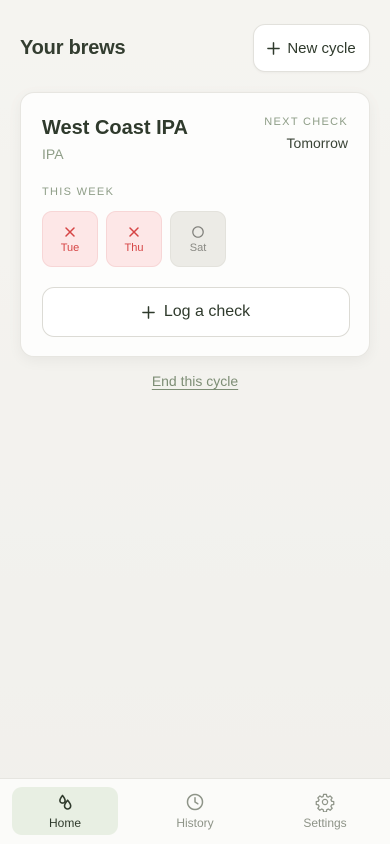 This screenshot has width=390, height=844. What do you see at coordinates (325, 823) in the screenshot?
I see `tab-settings-label: Settings` at bounding box center [325, 823].